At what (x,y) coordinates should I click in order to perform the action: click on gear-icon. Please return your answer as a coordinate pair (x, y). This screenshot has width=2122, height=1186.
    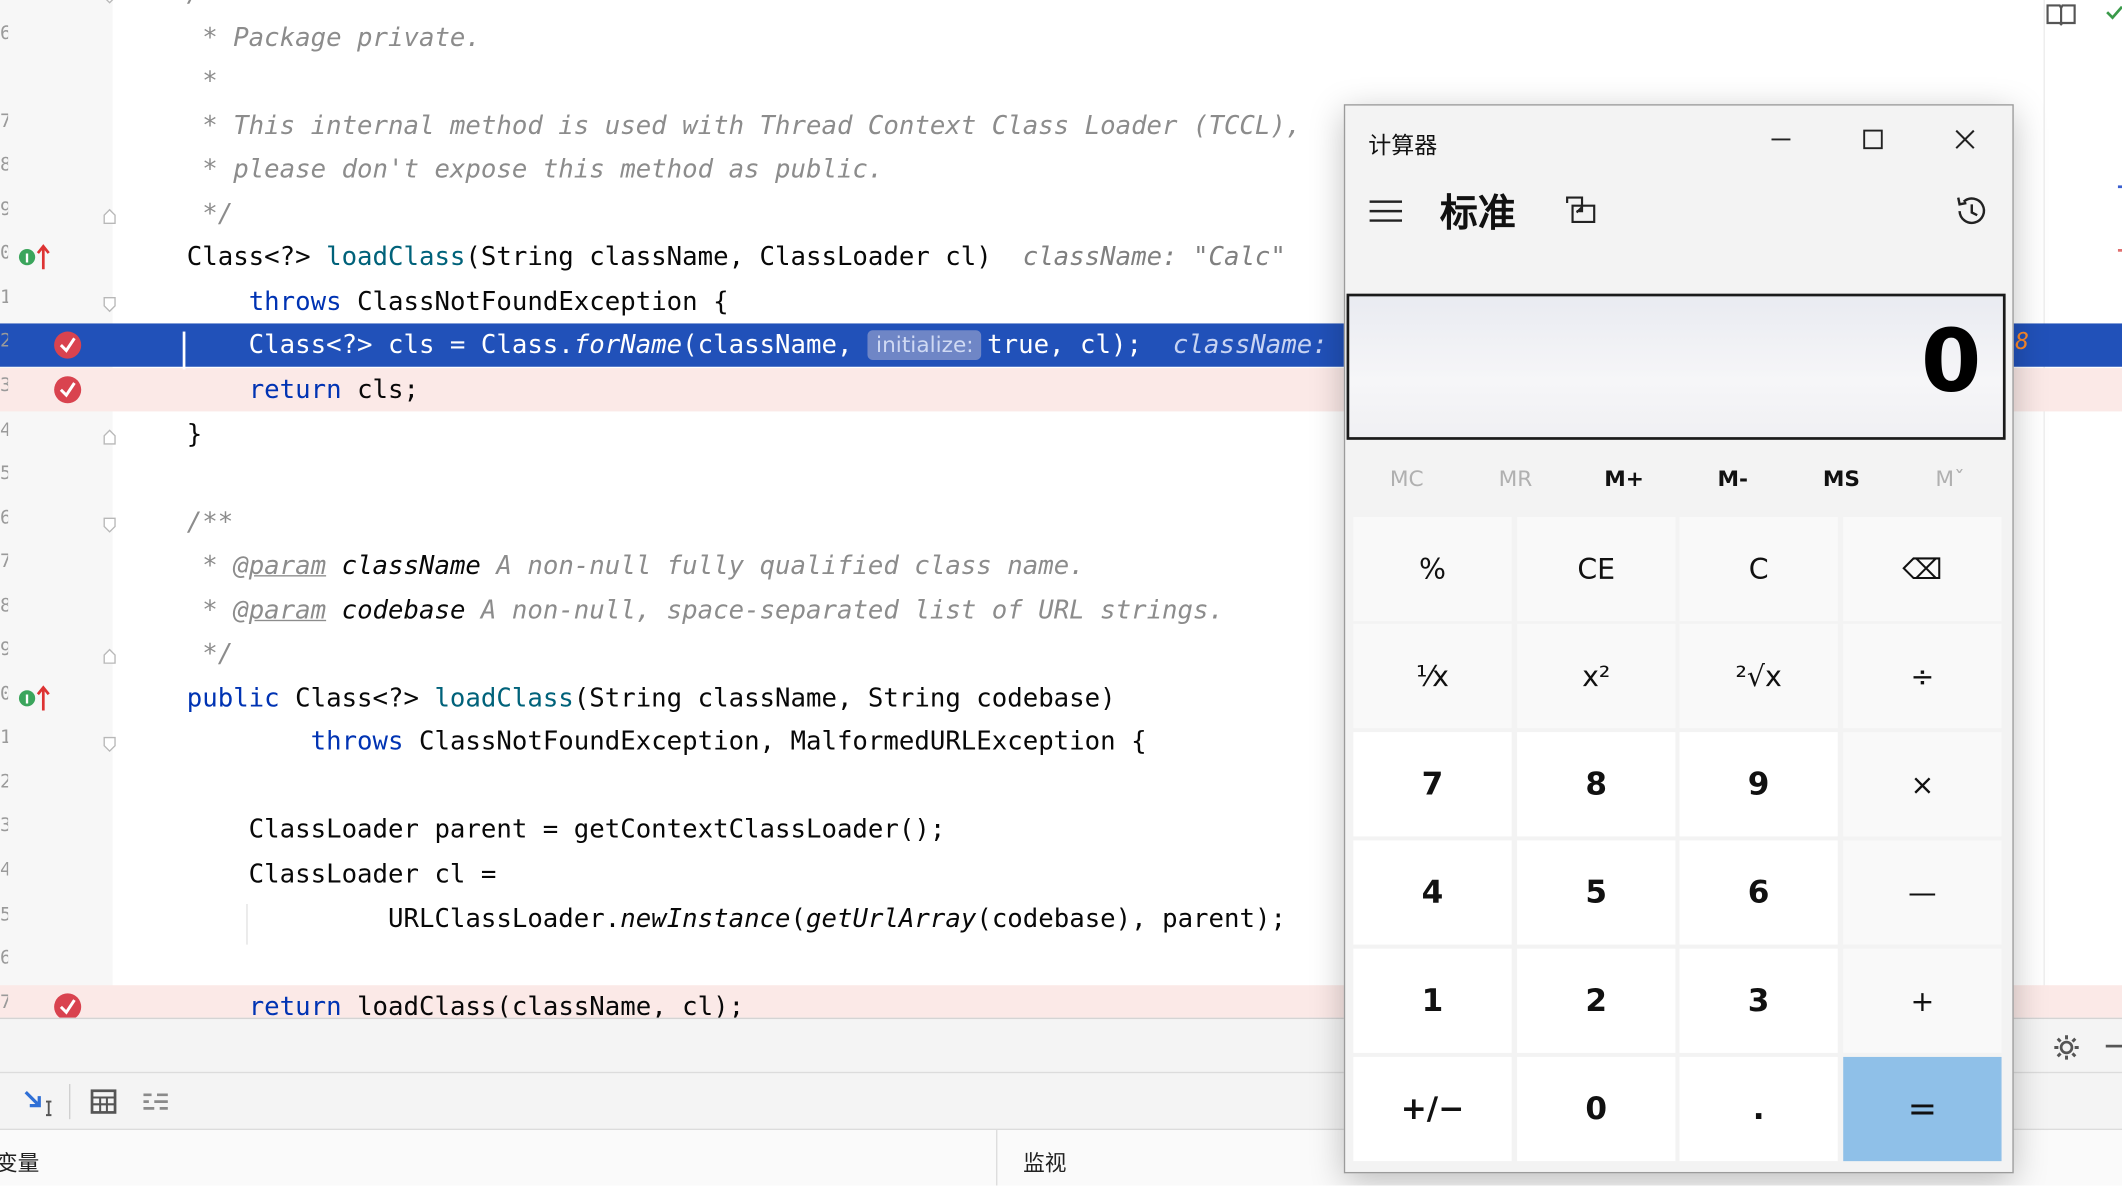
    Looking at the image, I should click on (2067, 1048).